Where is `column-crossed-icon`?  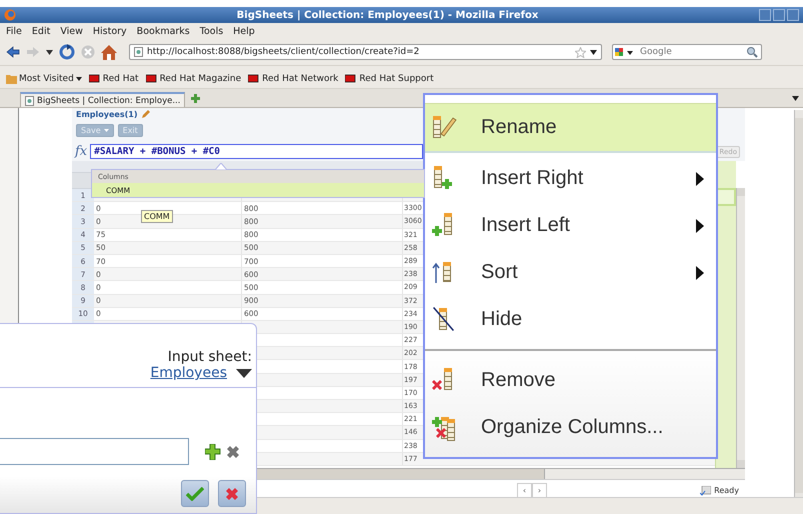 column-crossed-icon is located at coordinates (443, 318).